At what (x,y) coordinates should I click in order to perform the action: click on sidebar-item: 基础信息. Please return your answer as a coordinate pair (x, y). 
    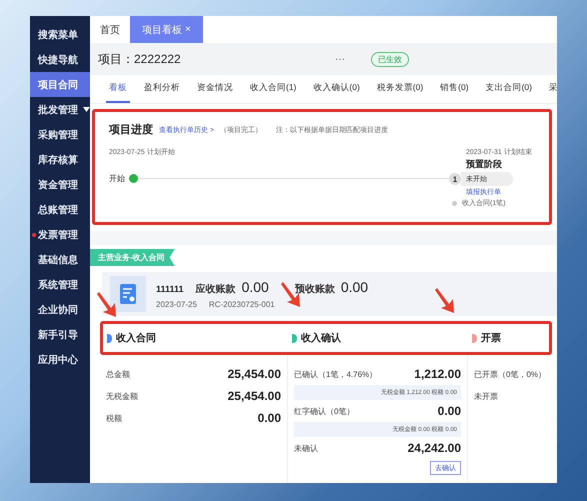
    Looking at the image, I should click on (60, 259).